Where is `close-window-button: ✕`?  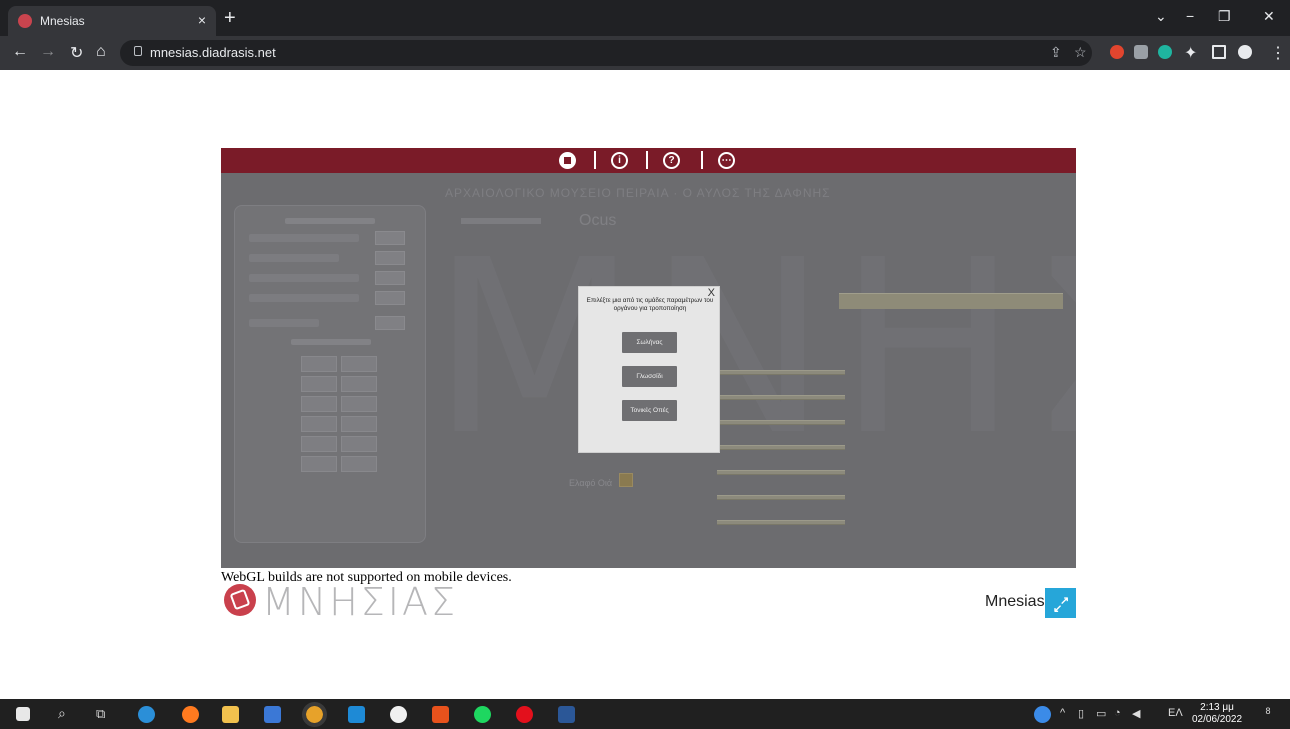
close-window-button: ✕ is located at coordinates (1269, 16).